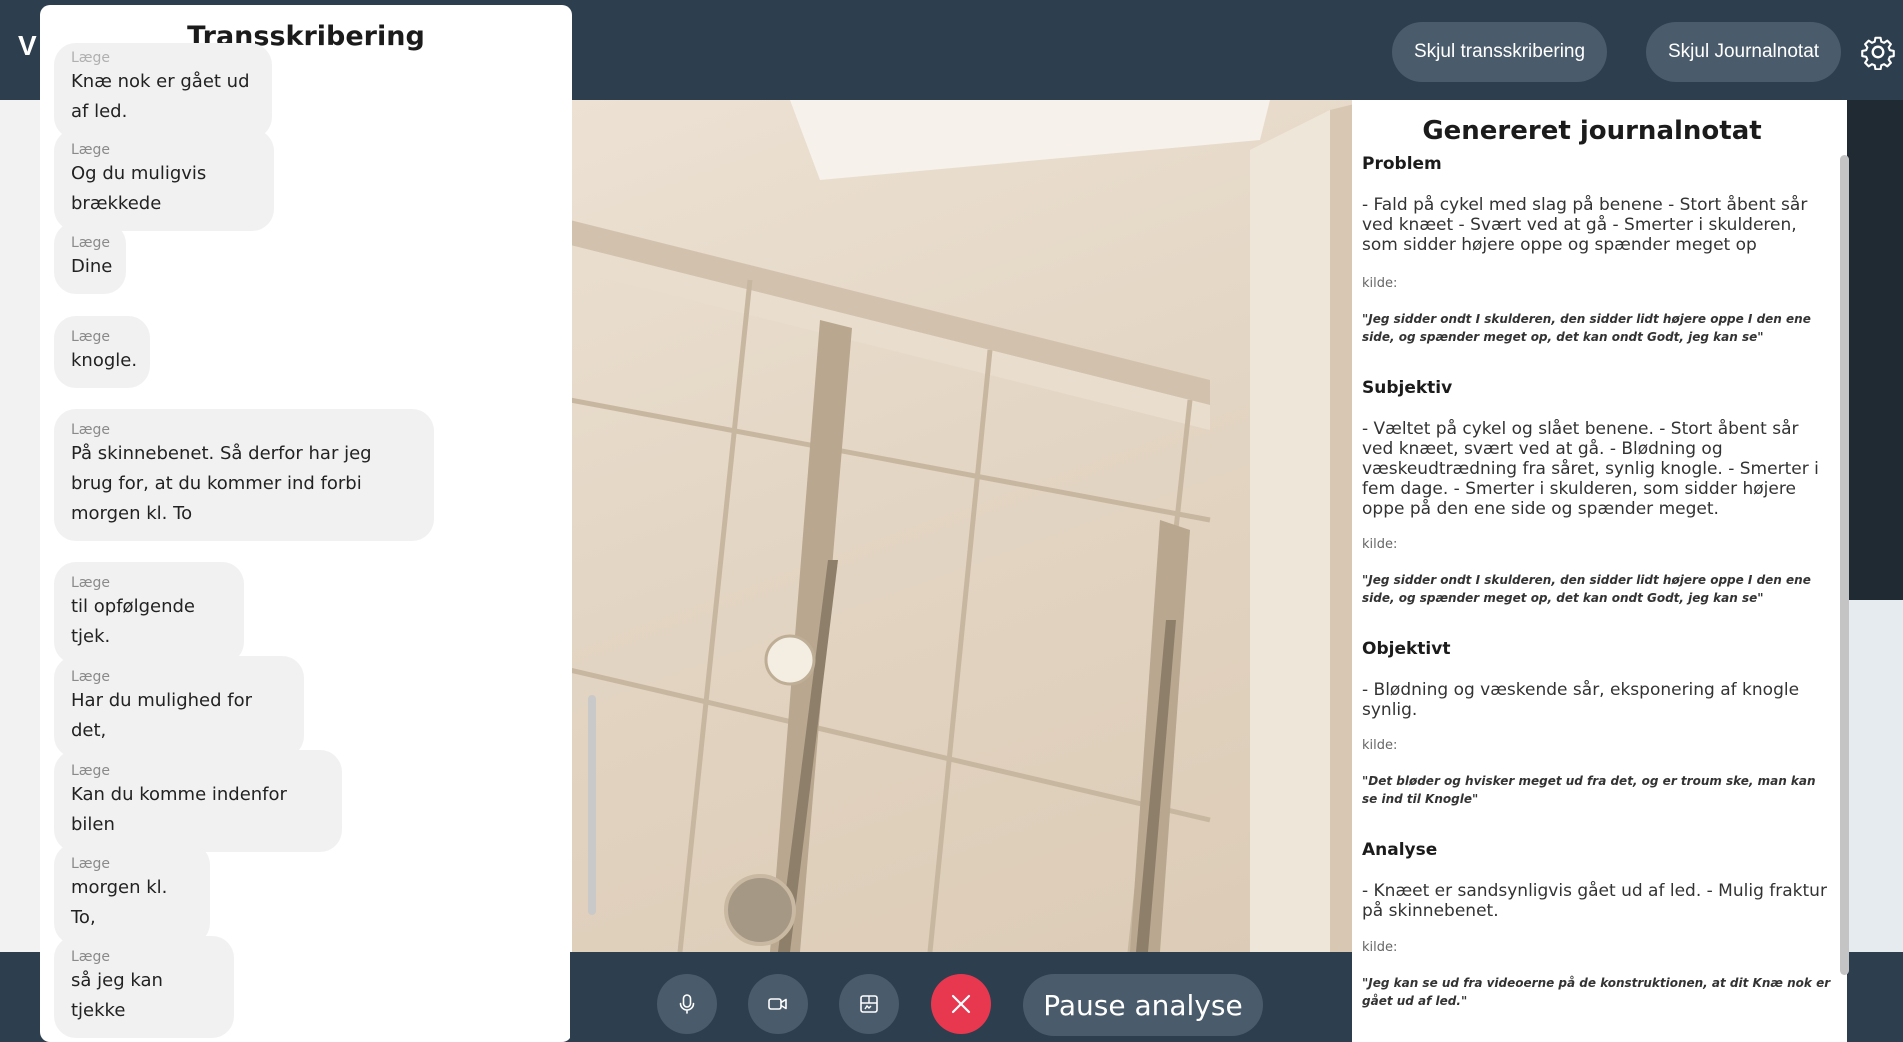 This screenshot has height=1042, width=1903. Describe the element at coordinates (1400, 850) in the screenshot. I see `section-heading: Analyse` at that location.